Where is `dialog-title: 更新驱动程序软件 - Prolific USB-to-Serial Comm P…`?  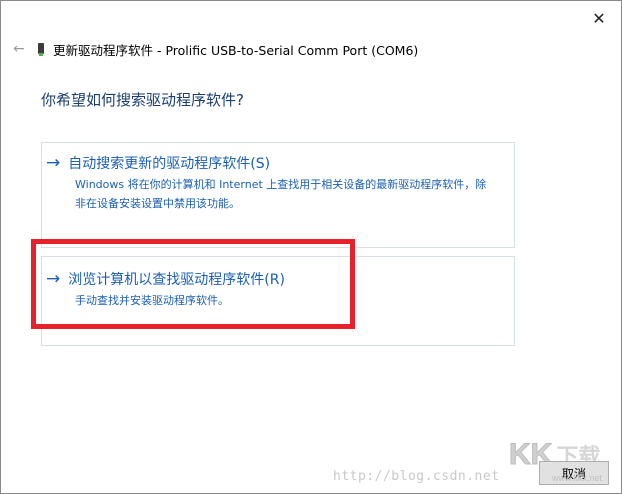
dialog-title: 更新驱动程序软件 - Prolific USB-to-Serial Comm P… is located at coordinates (236, 50).